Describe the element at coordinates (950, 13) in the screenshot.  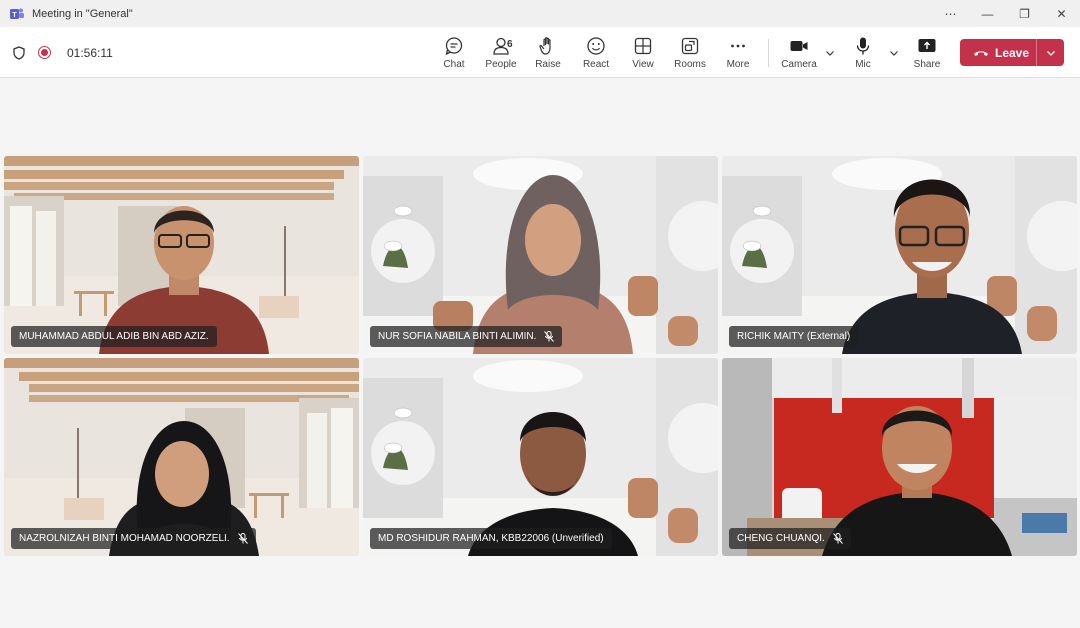
I see `more-options-icon: ⋯` at that location.